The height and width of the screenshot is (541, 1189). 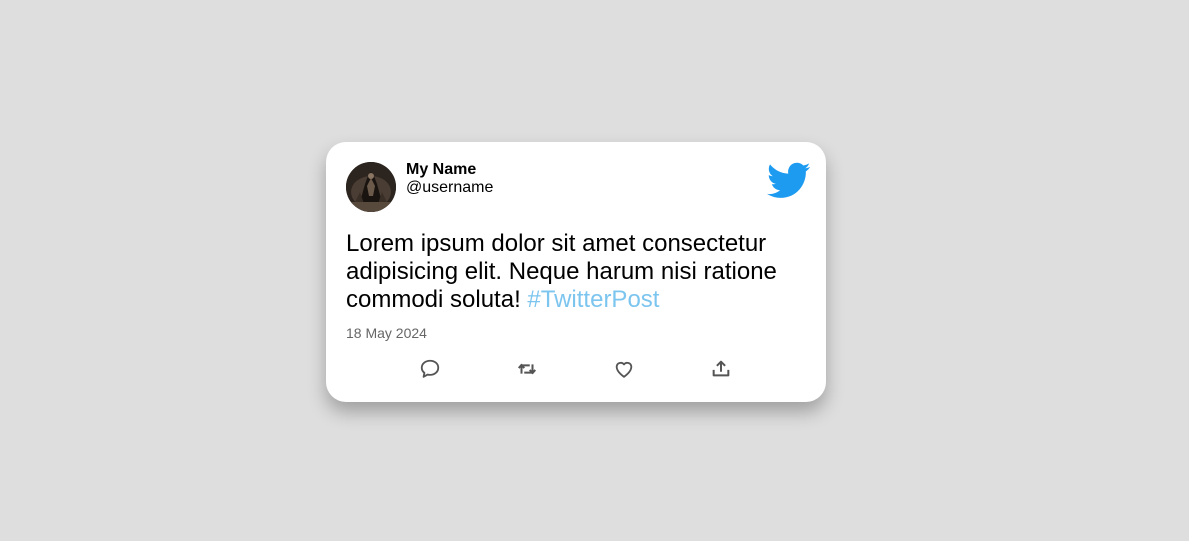 I want to click on comment-icon, so click(x=430, y=368).